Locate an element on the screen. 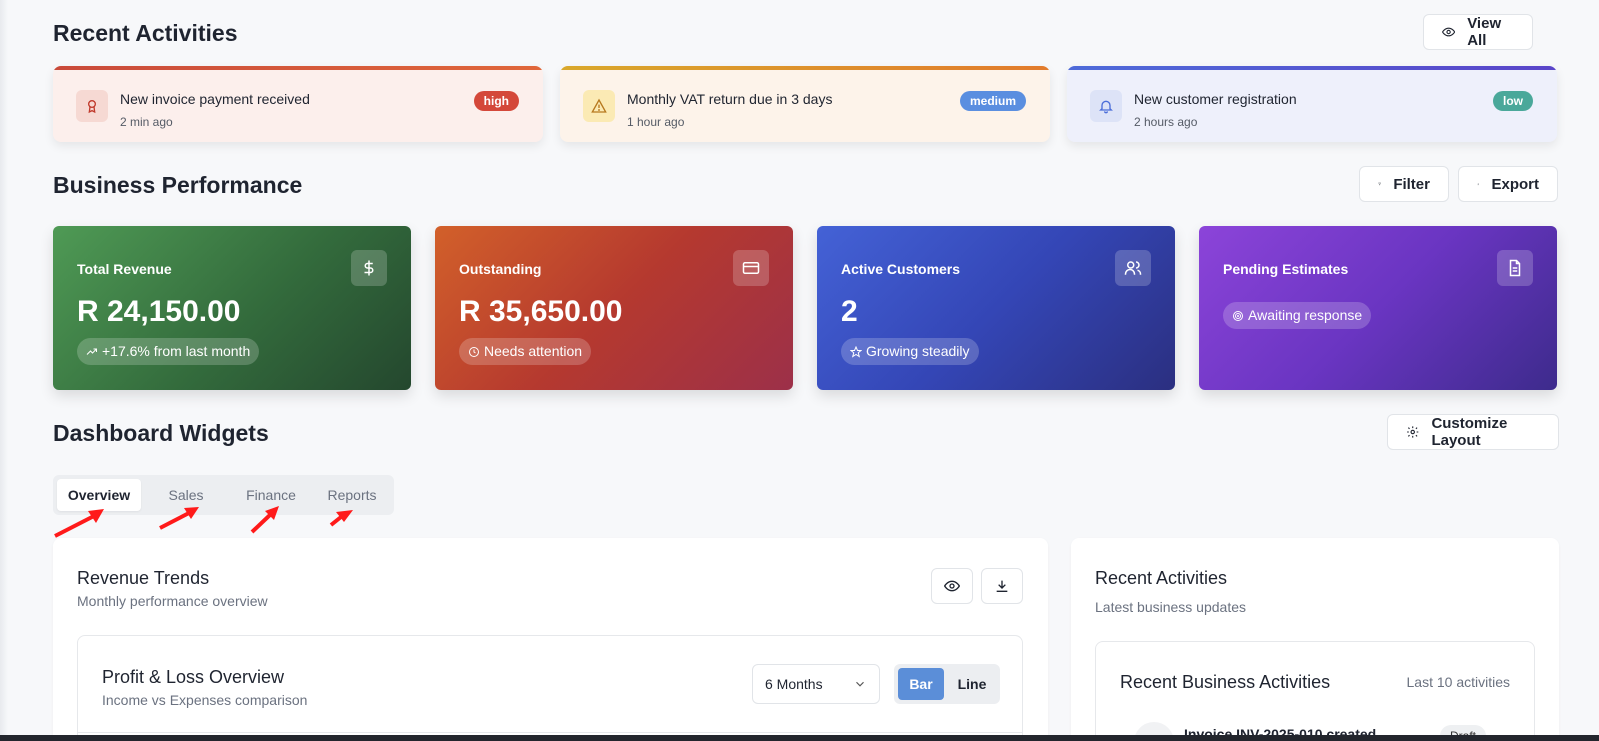  dashboard-widgets-title: Dashboard Widgets is located at coordinates (161, 433).